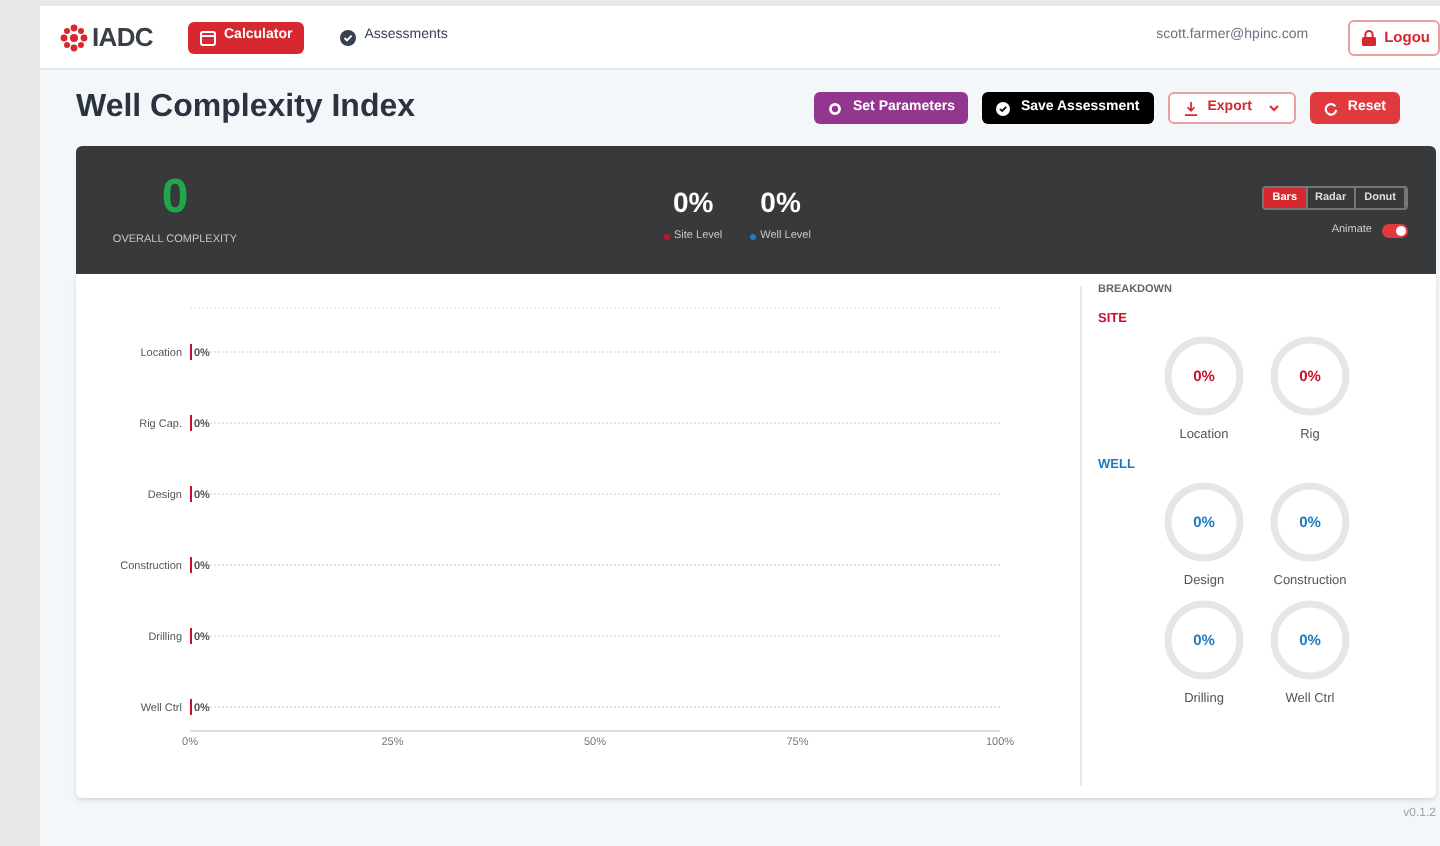  Describe the element at coordinates (208, 37) in the screenshot. I see `calendar-icon` at that location.